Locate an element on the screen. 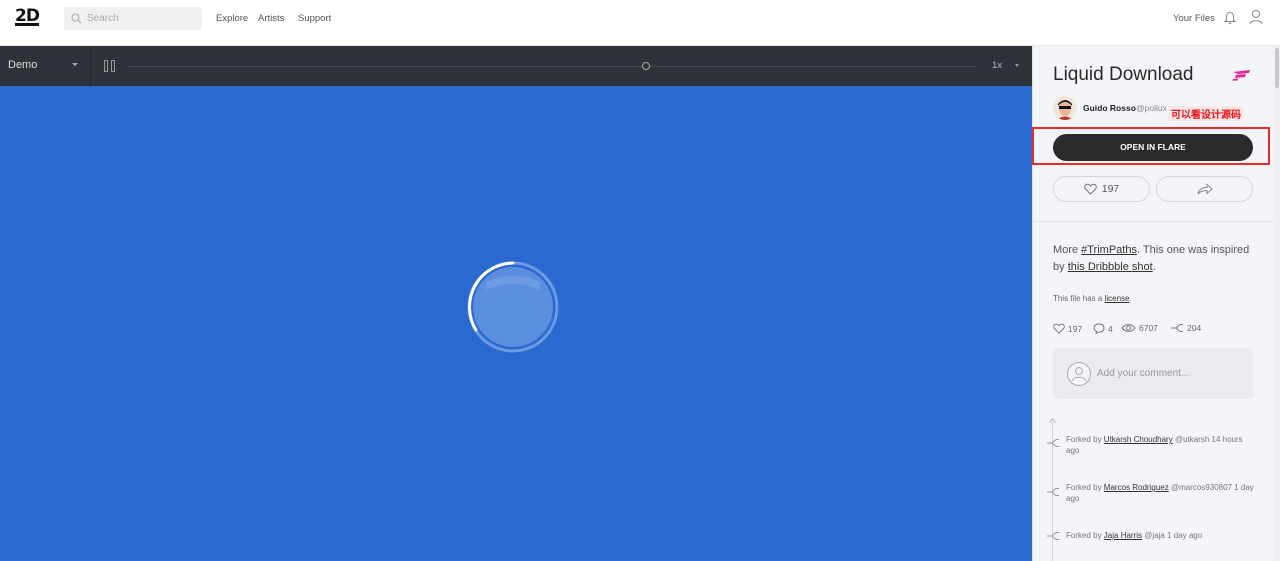  annotation-label: 可以看设计源码 is located at coordinates (1206, 113).